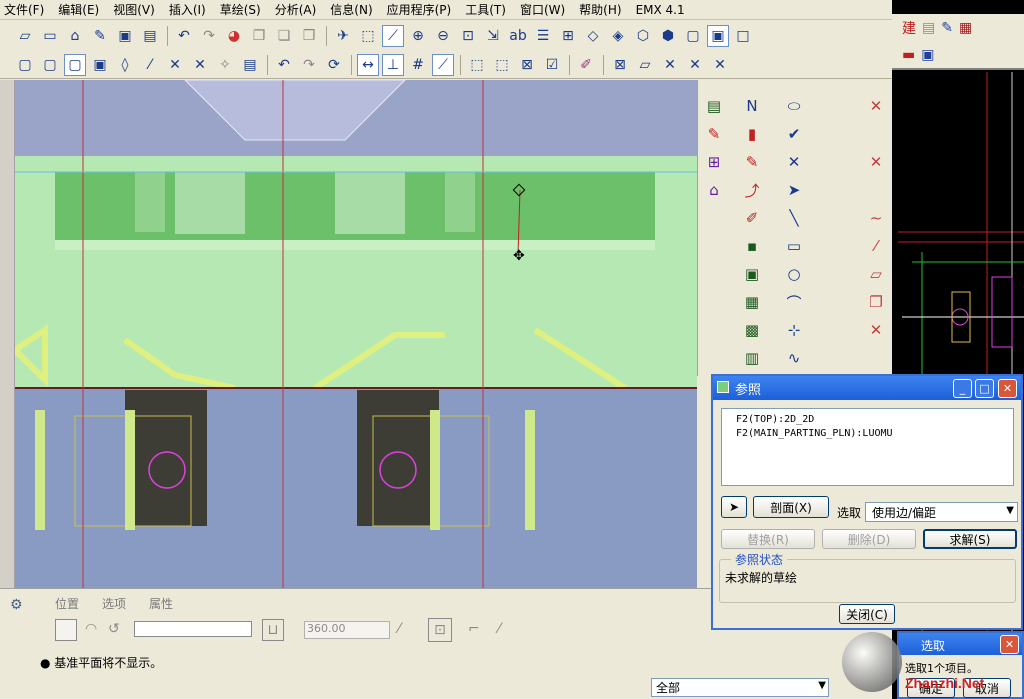  Describe the element at coordinates (867, 447) in the screenshot. I see `reference-list: F2(TOP):2D_2D F2(MAIN_PARTING_PLN):LUOMU` at that location.